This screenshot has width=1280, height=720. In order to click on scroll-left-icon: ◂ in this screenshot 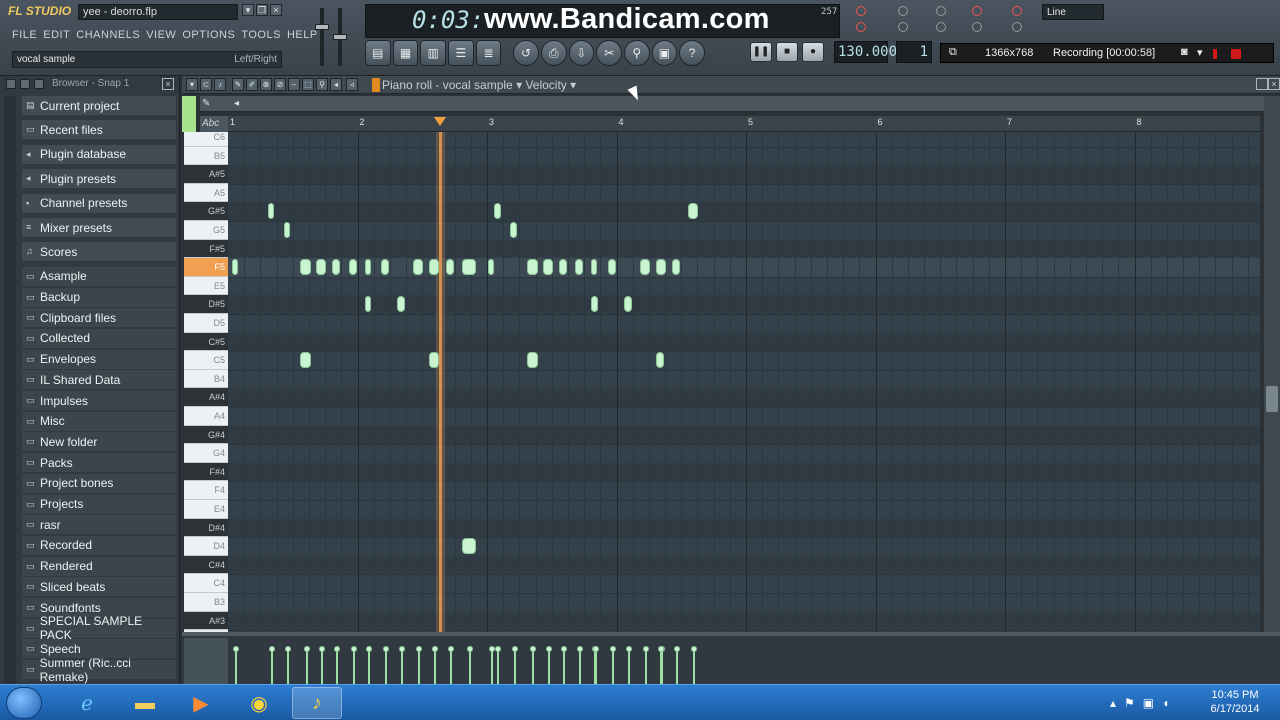, I will do `click(236, 103)`.